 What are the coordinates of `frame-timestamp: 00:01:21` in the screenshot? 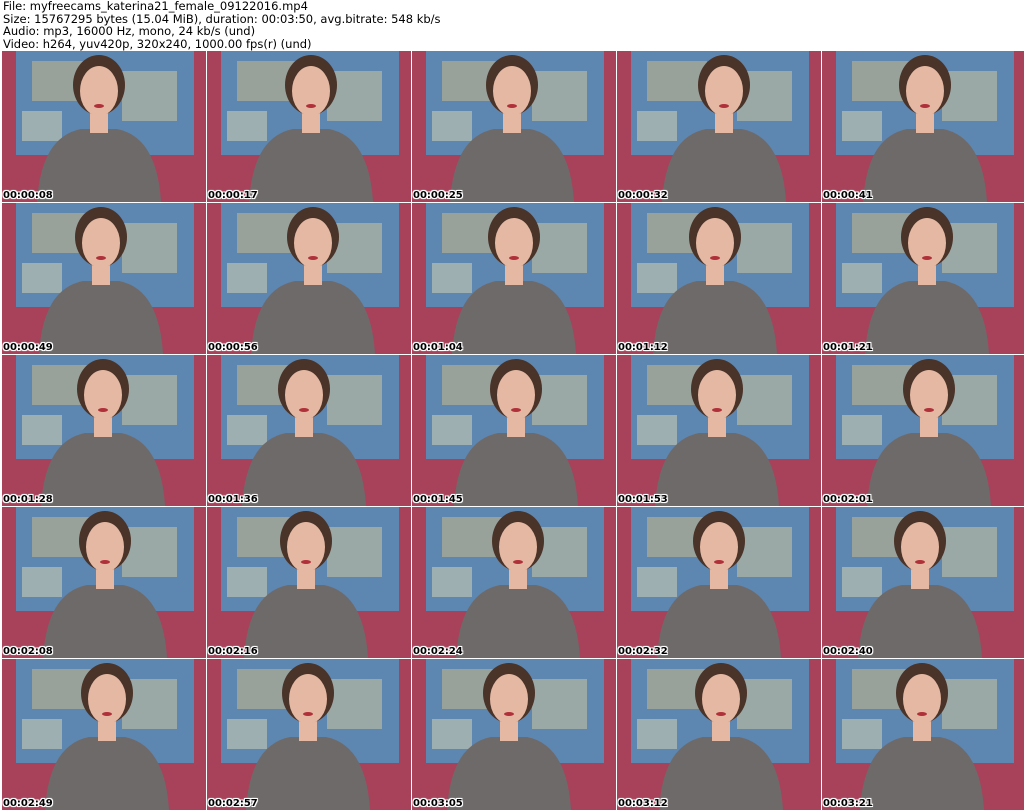 It's located at (848, 347).